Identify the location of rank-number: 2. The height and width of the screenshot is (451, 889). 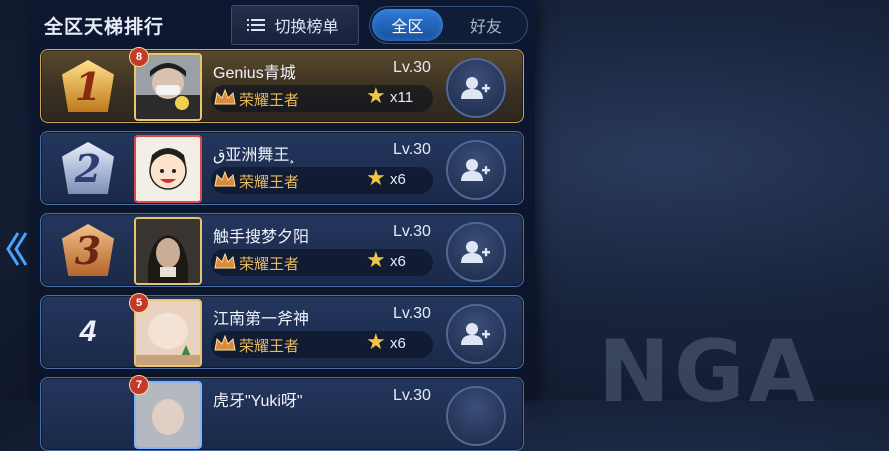
(88, 168).